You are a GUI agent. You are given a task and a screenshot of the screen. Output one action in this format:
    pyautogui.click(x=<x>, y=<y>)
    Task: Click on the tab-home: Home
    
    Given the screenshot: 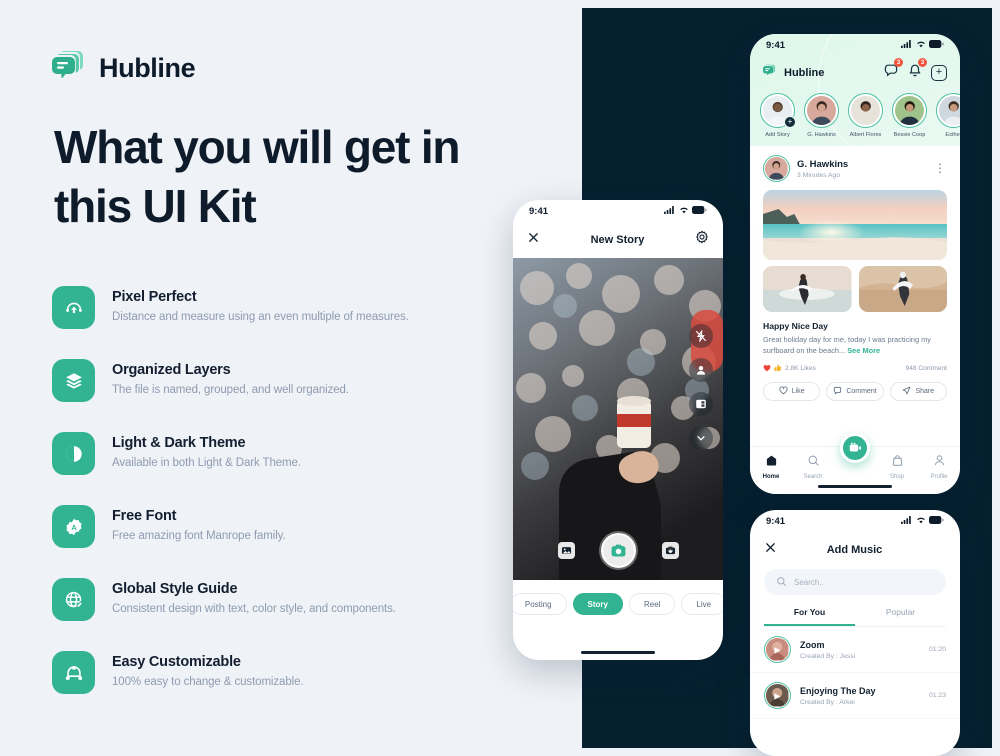 What is the action you would take?
    pyautogui.click(x=771, y=467)
    